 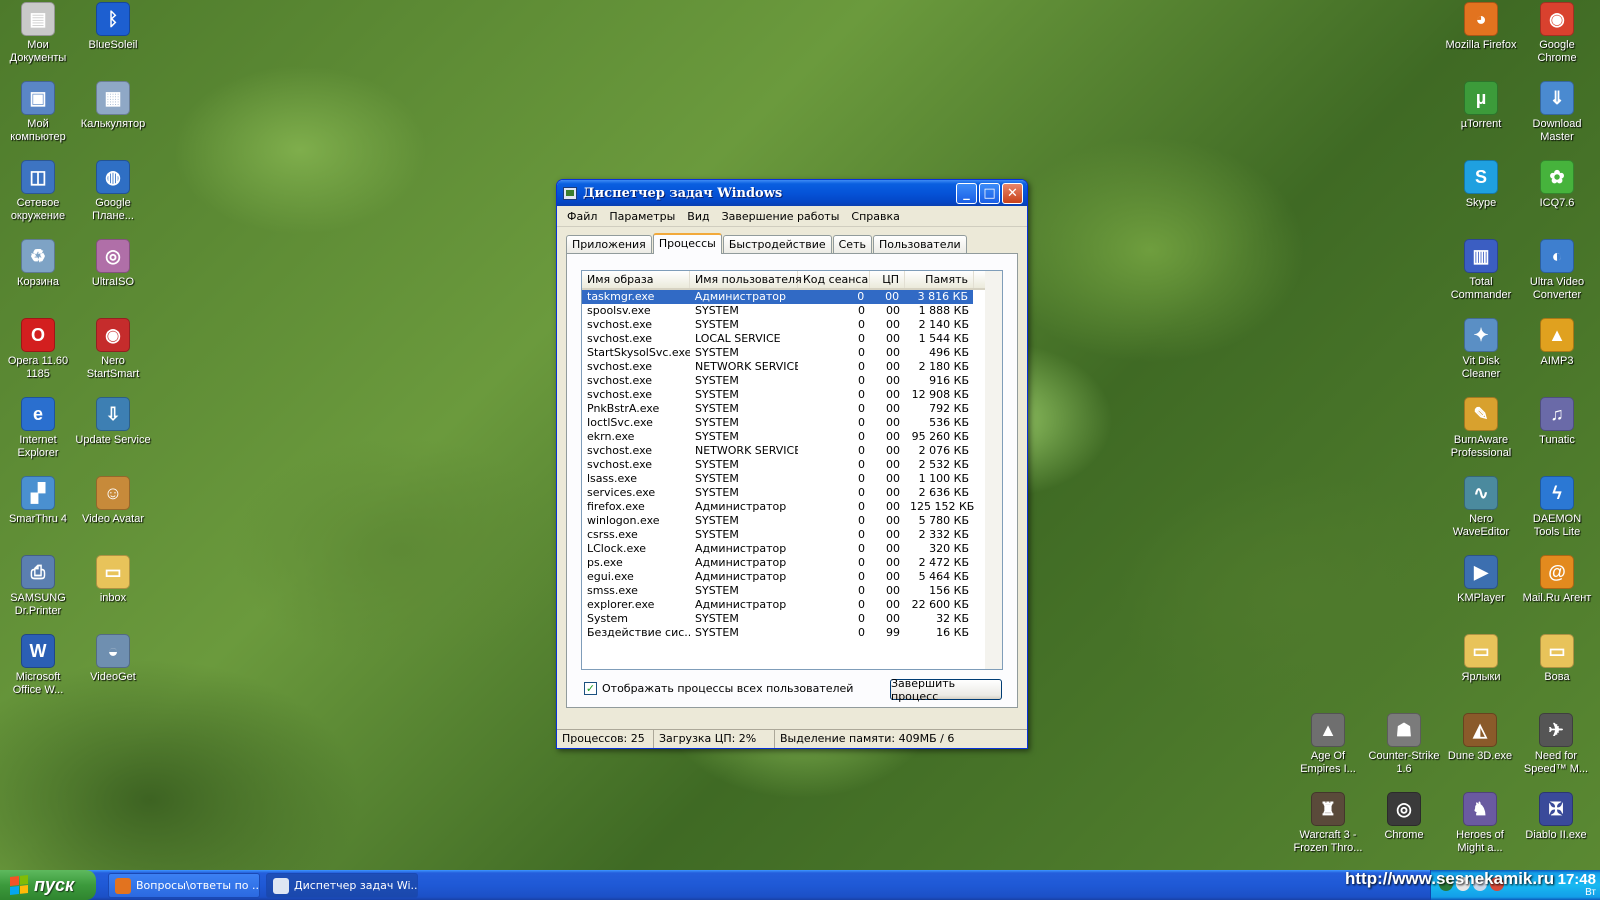 I want to click on process-cpu: 00, so click(x=892, y=296).